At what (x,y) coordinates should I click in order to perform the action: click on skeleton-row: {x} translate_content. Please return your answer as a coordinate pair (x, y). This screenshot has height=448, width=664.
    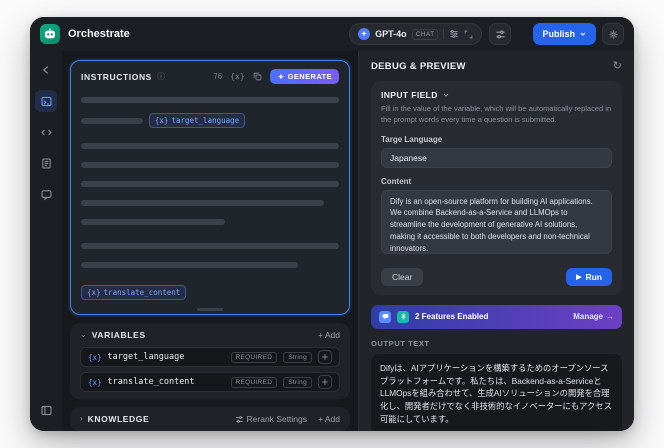
    Looking at the image, I should click on (210, 292).